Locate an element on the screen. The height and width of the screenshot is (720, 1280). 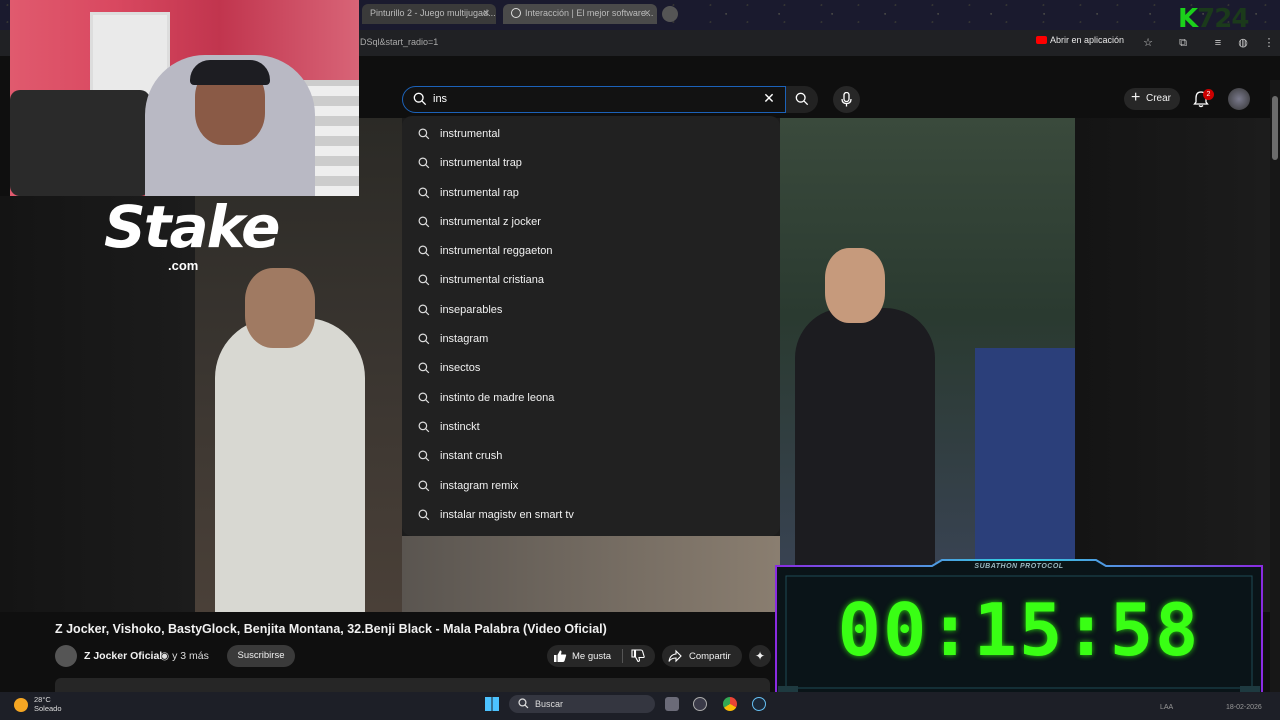
create-button: + Crear is located at coordinates (1152, 99).